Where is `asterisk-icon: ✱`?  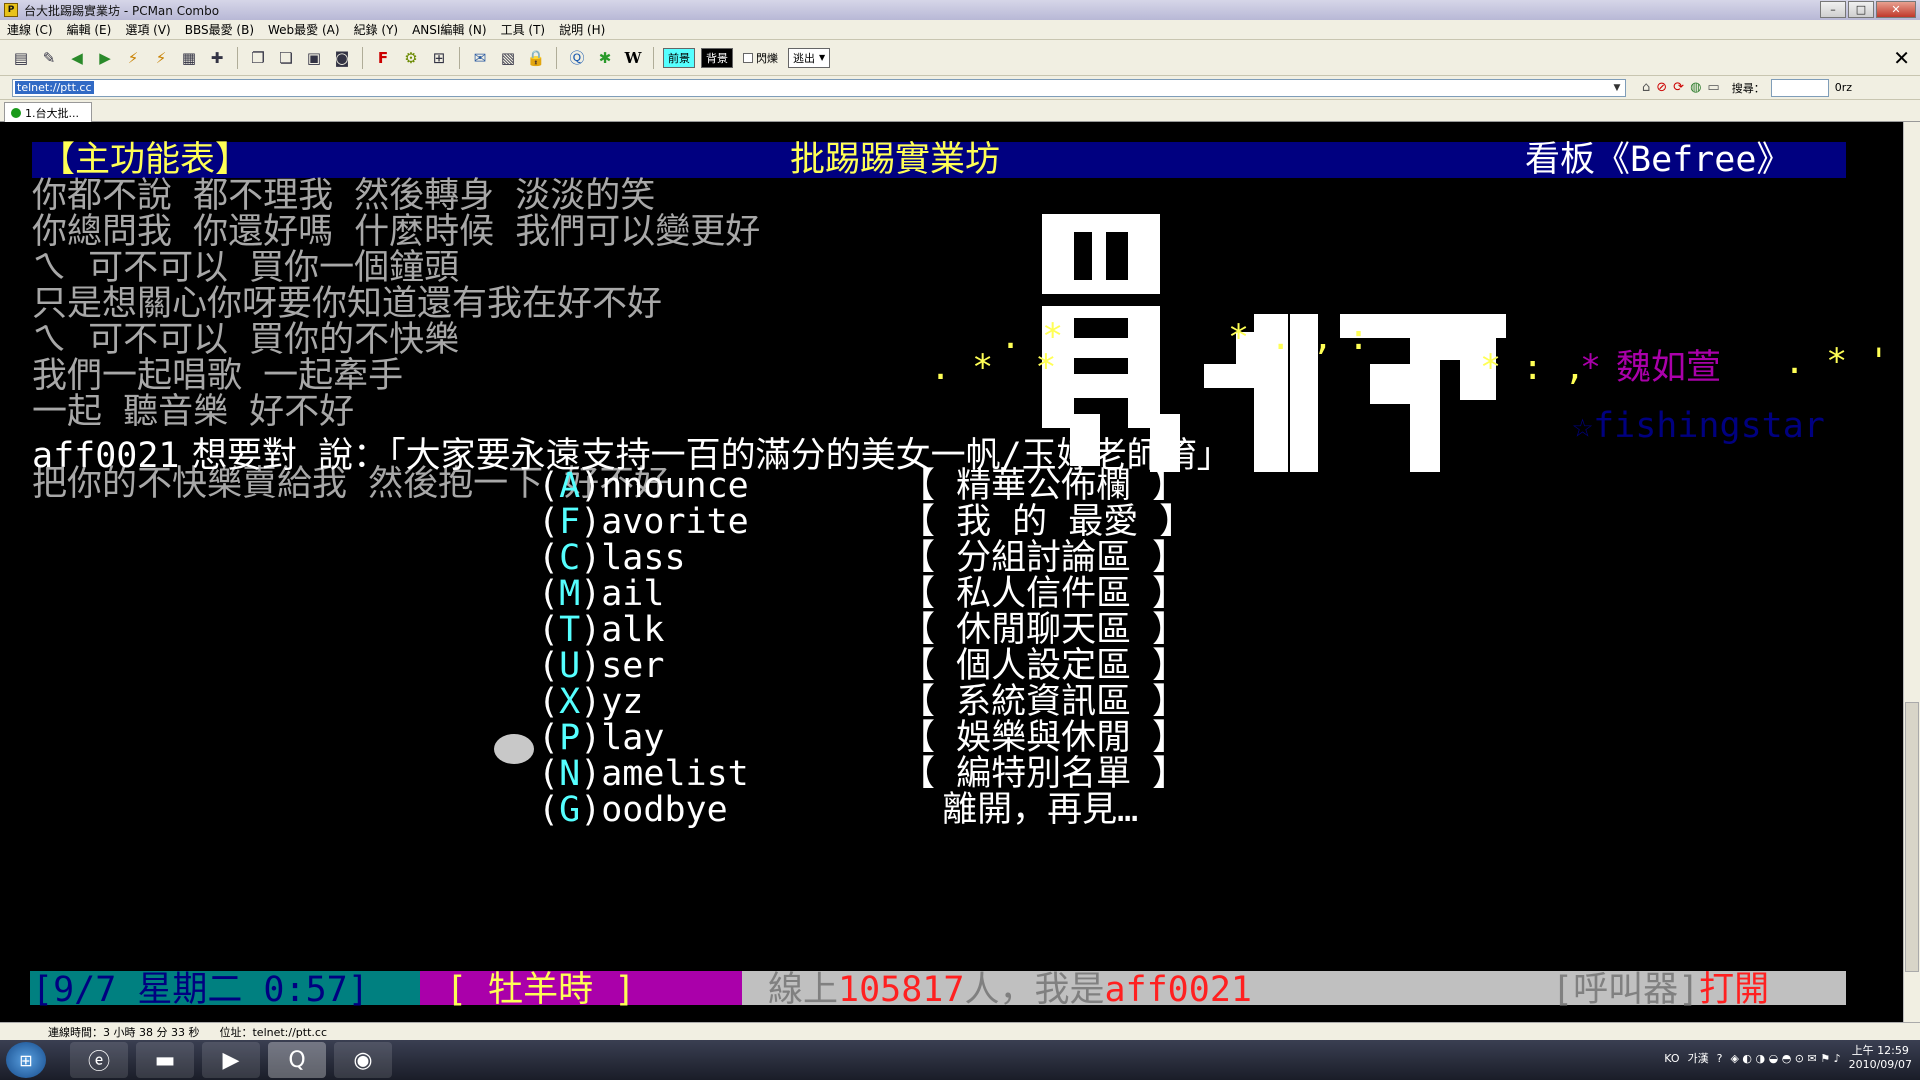
asterisk-icon: ✱ is located at coordinates (605, 58).